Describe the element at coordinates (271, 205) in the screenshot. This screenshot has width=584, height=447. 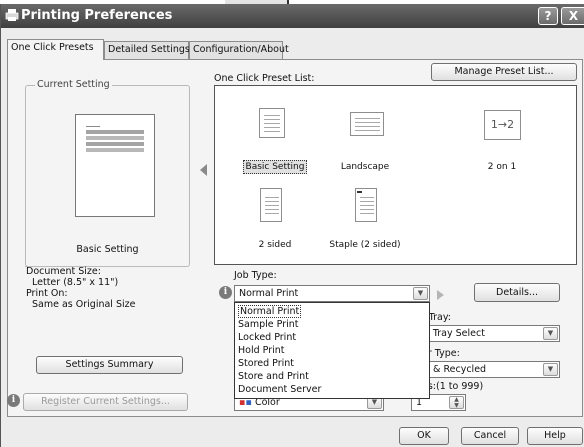
I see `two-sided-icon` at that location.